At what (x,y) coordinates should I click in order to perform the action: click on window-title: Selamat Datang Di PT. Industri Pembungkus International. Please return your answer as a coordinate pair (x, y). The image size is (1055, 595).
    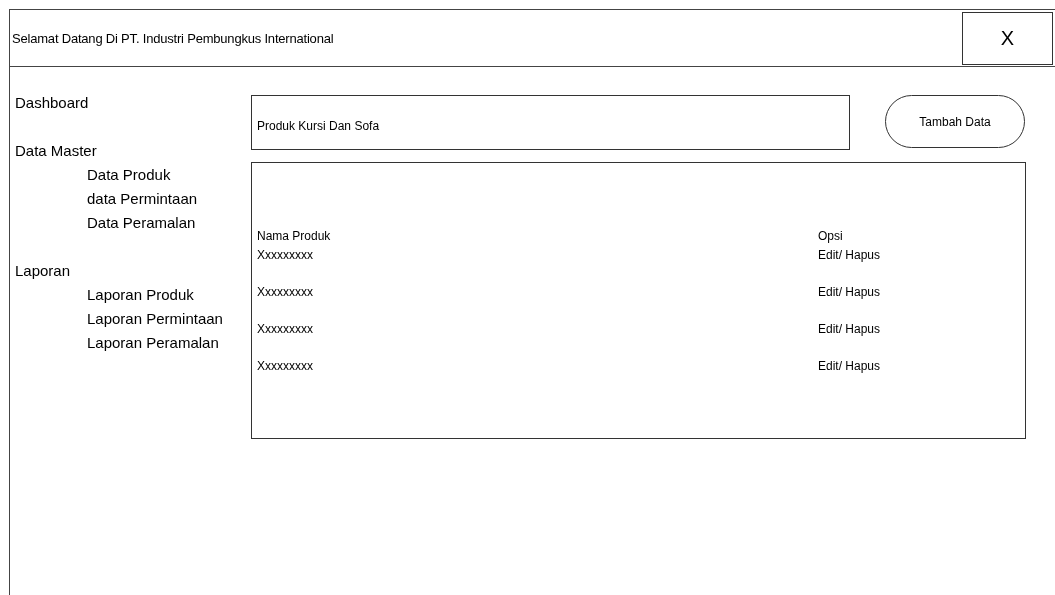
    Looking at the image, I should click on (173, 38).